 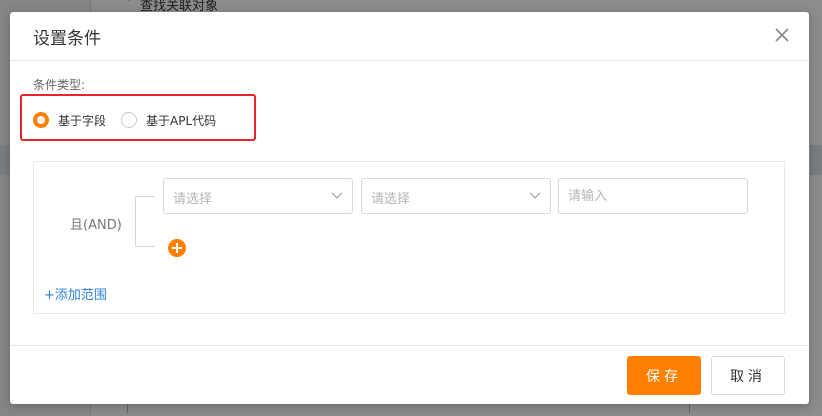 What do you see at coordinates (456, 196) in the screenshot?
I see `operator-select: 请选择` at bounding box center [456, 196].